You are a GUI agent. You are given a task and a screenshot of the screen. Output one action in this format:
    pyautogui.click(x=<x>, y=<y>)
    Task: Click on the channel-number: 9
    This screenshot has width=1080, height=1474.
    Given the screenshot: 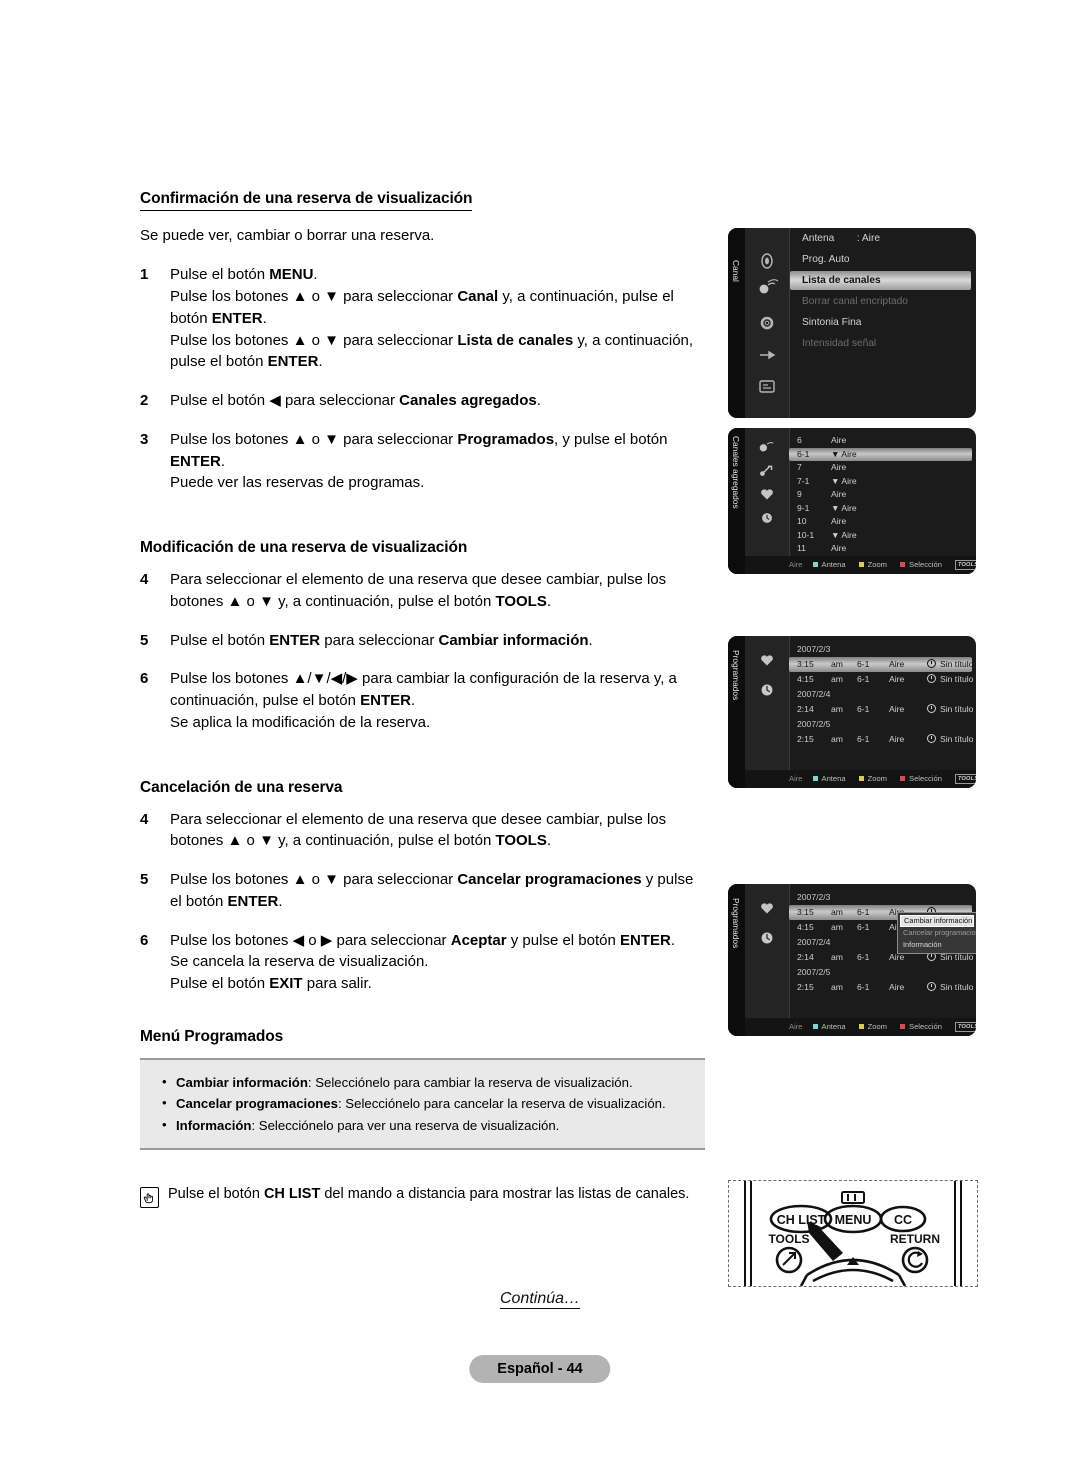 What is the action you would take?
    pyautogui.click(x=799, y=494)
    